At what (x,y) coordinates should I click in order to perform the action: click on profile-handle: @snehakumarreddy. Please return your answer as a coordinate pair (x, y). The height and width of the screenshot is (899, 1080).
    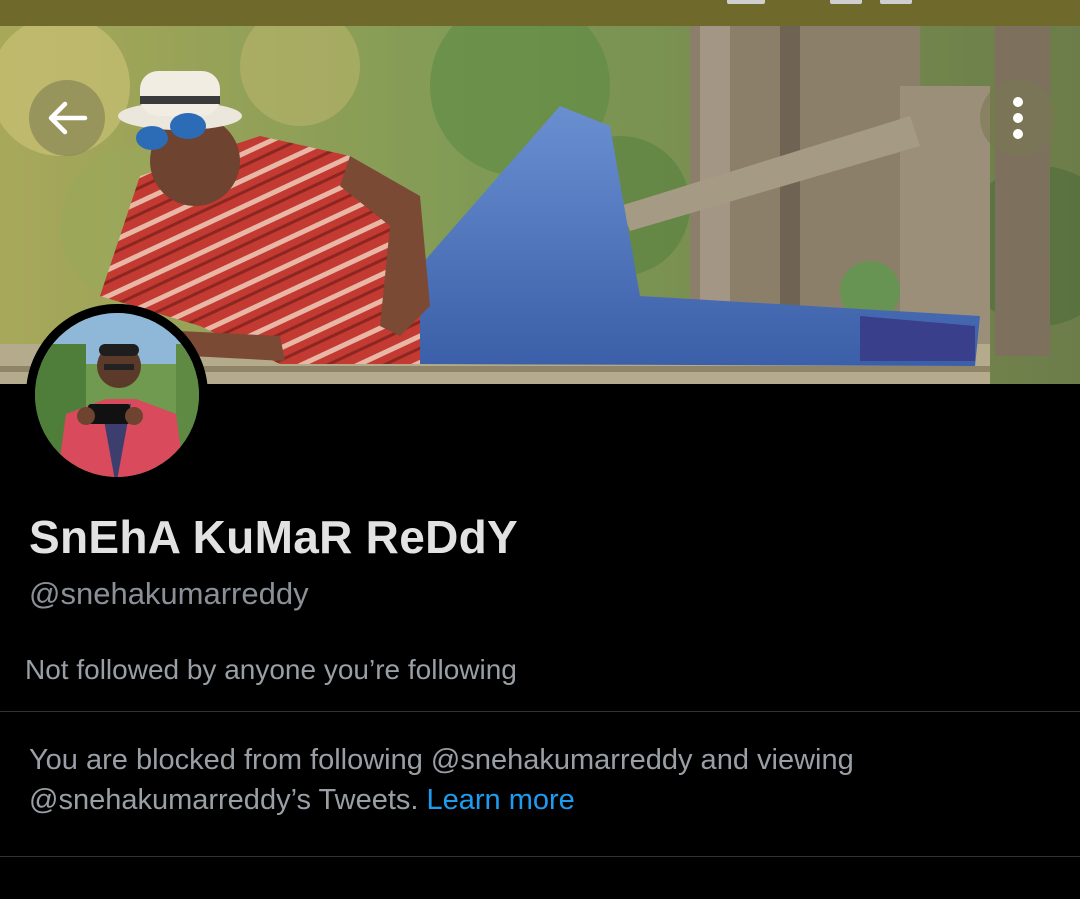
    Looking at the image, I should click on (169, 593).